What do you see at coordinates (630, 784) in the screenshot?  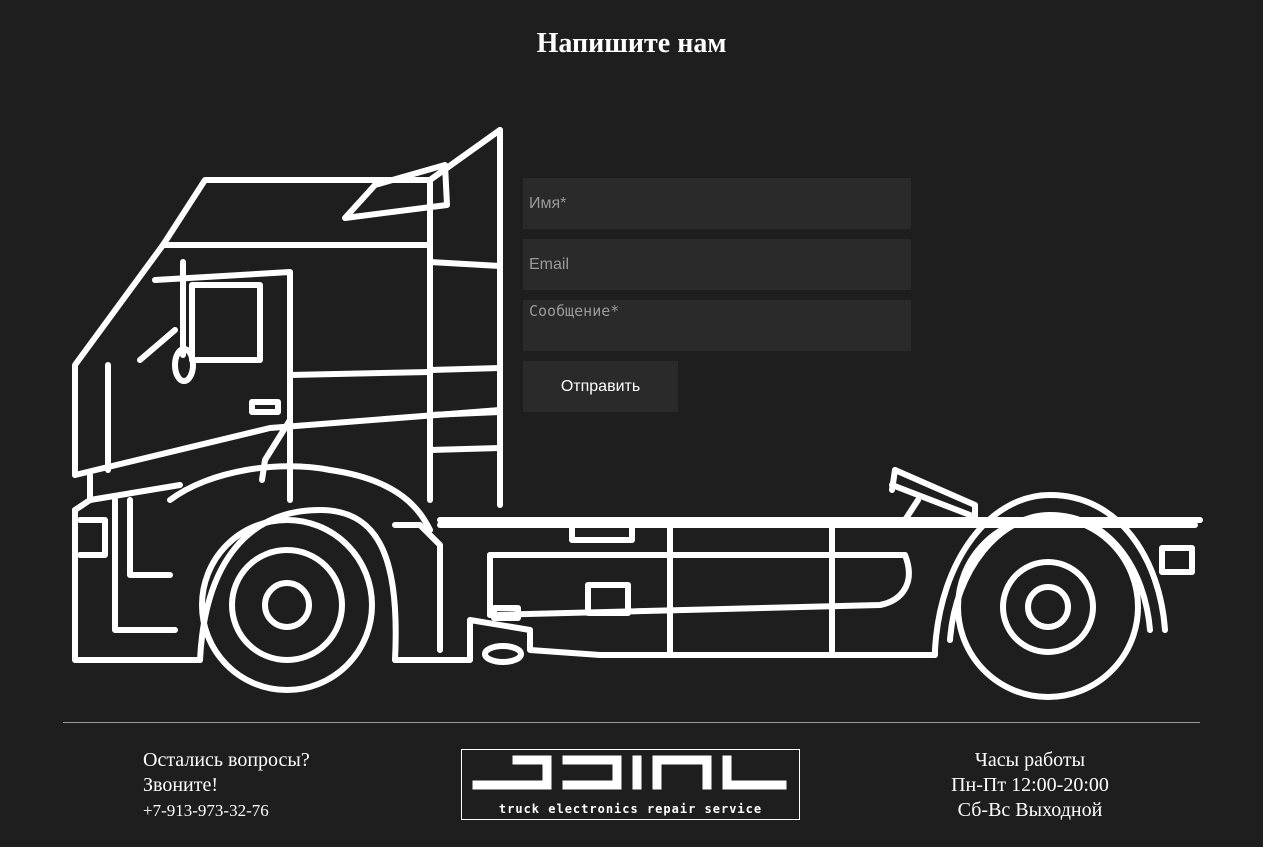 I see `company-logo: truck electronics repair service` at bounding box center [630, 784].